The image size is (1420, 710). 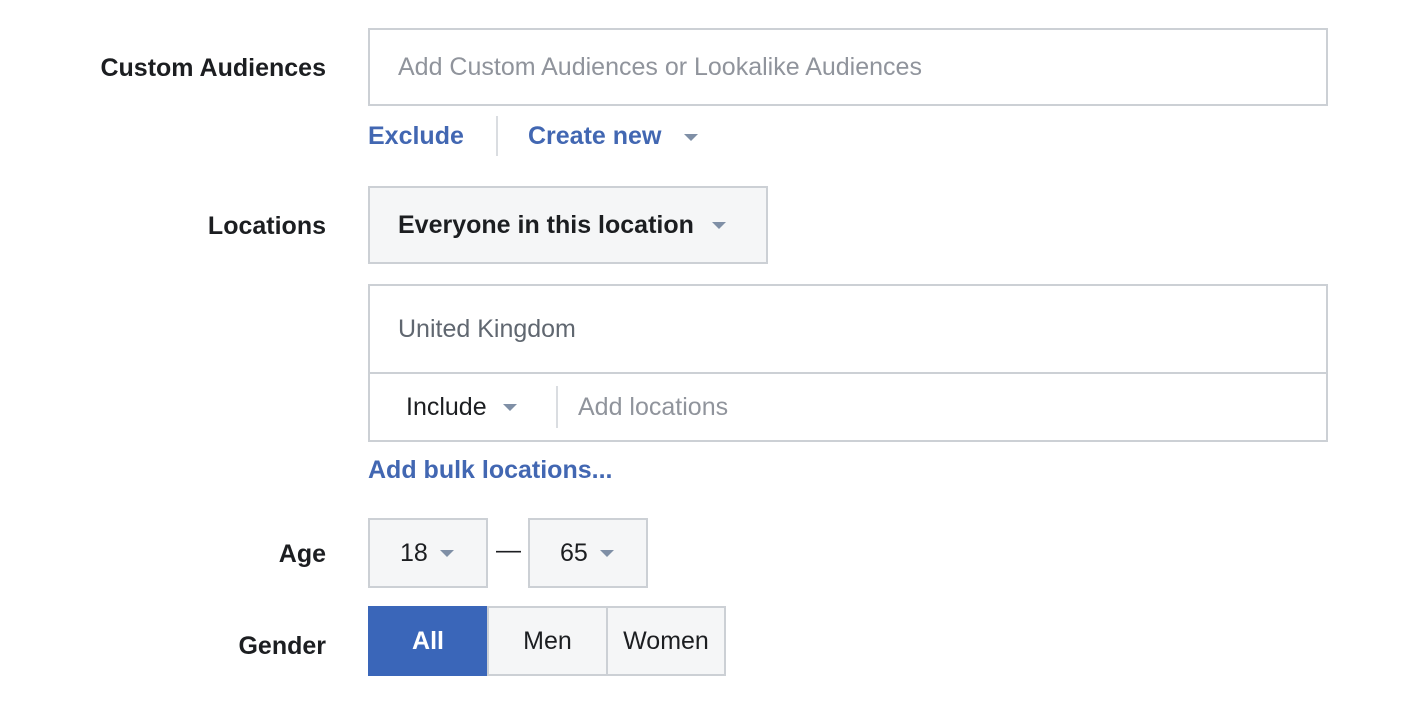 What do you see at coordinates (666, 641) in the screenshot?
I see `gender-women-button: Women` at bounding box center [666, 641].